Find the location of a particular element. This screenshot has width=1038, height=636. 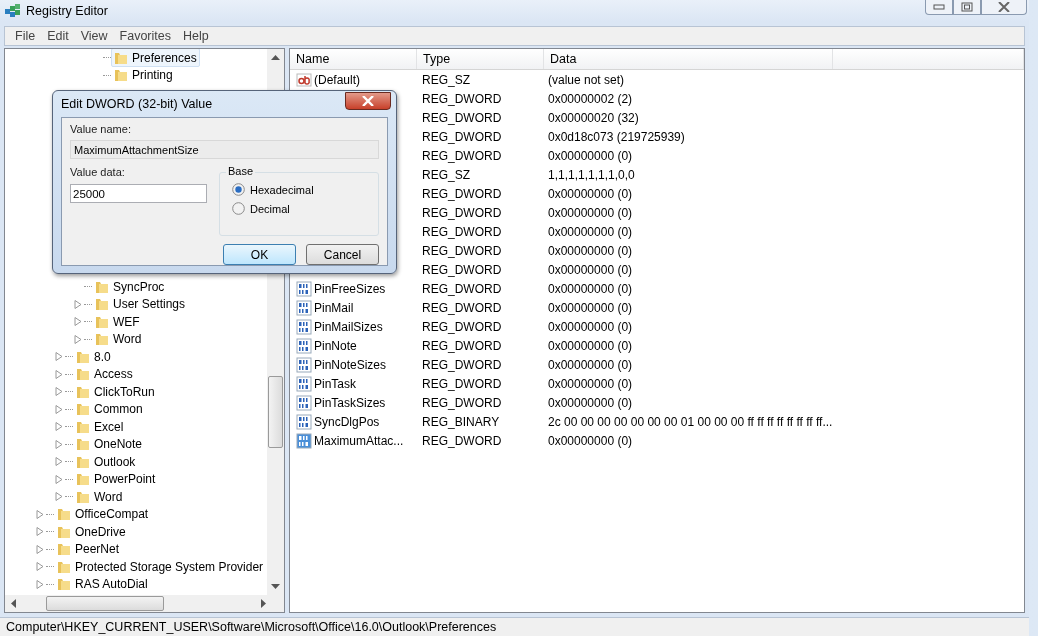

tree-item: Preferences is located at coordinates (155, 58).